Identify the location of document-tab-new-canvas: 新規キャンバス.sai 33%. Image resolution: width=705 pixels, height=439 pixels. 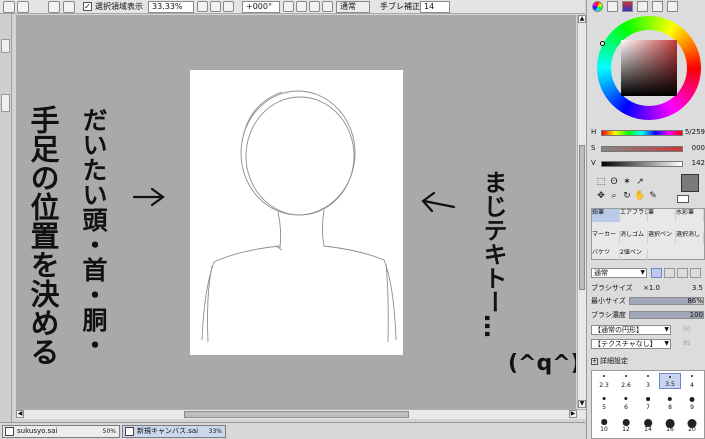
(174, 431).